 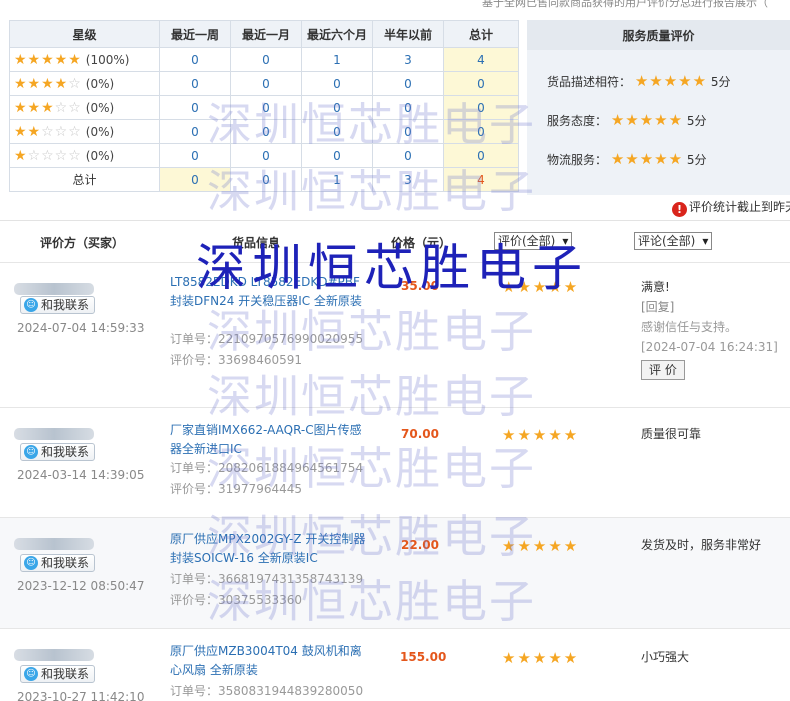 What do you see at coordinates (81, 475) in the screenshot?
I see `review-date: 2024-03-14 14:39:05` at bounding box center [81, 475].